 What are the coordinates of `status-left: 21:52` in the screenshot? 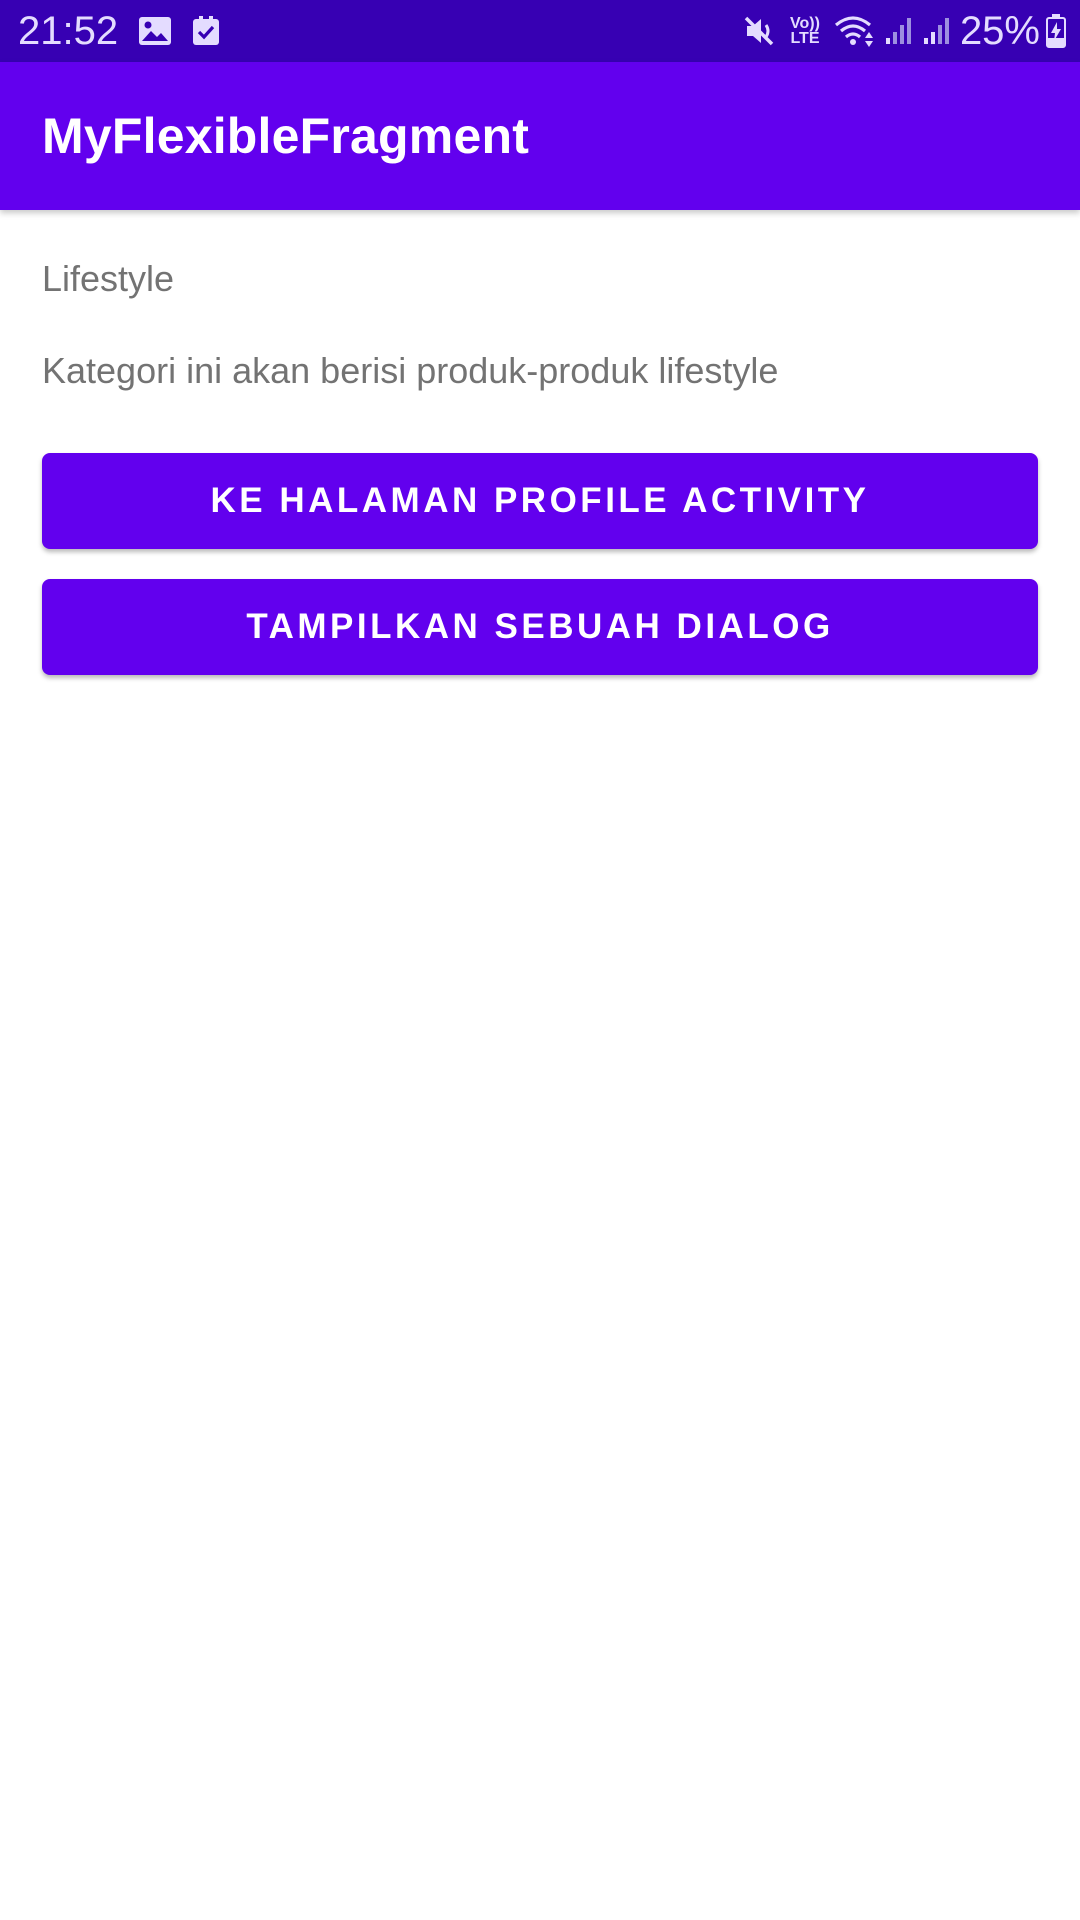 It's located at (110, 31).